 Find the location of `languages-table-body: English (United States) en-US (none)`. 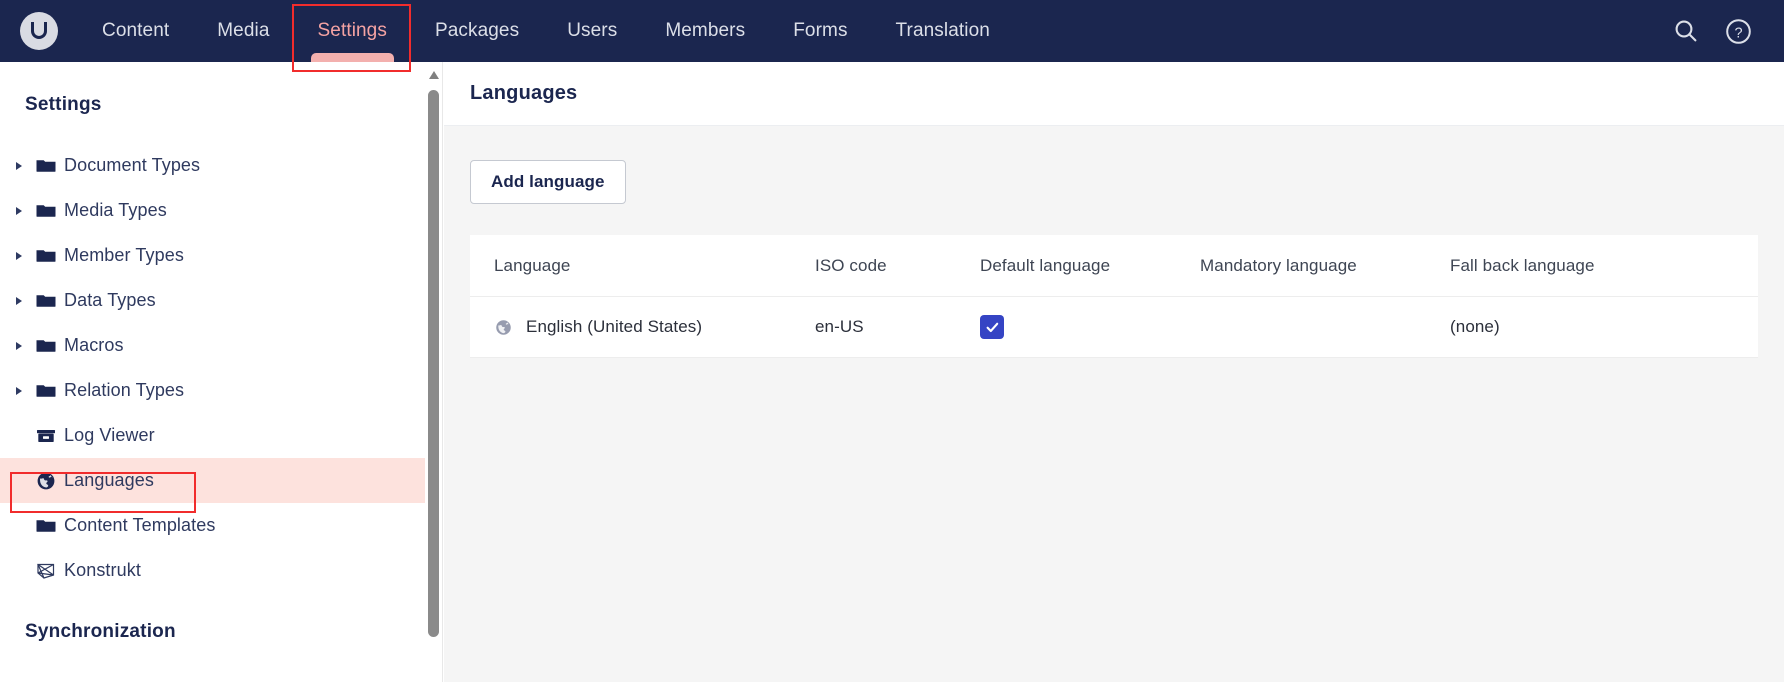

languages-table-body: English (United States) en-US (none) is located at coordinates (1114, 327).